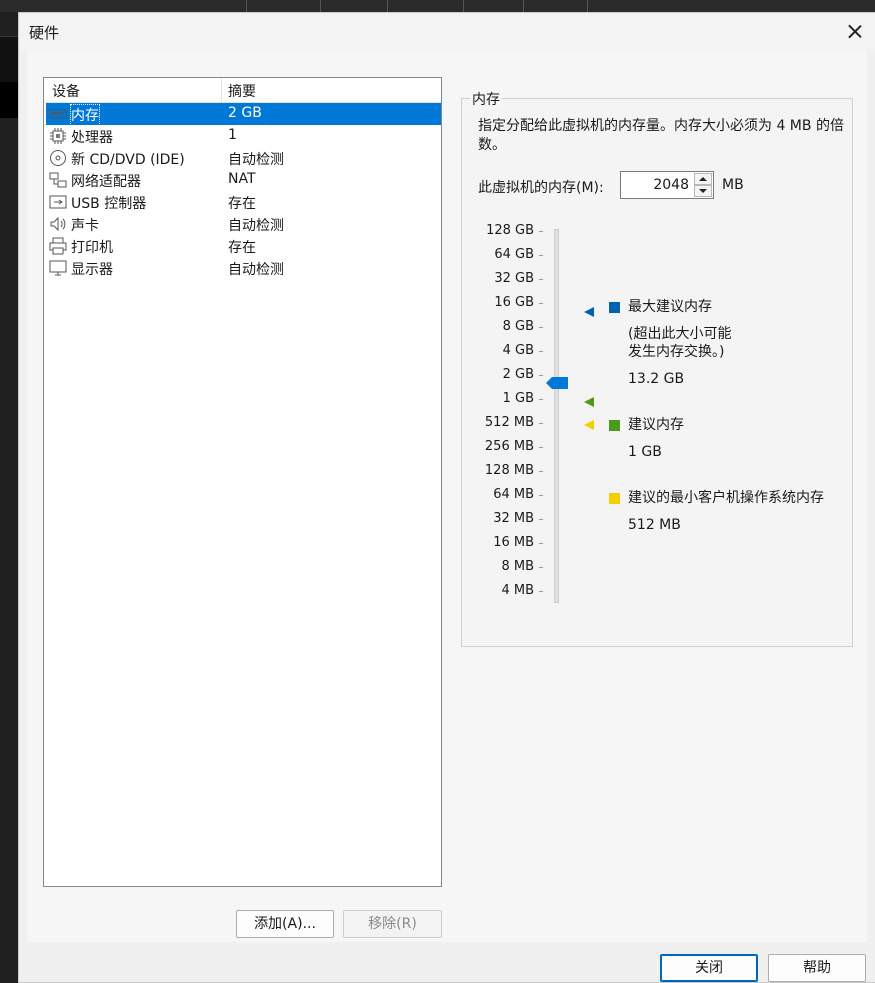  Describe the element at coordinates (513, 542) in the screenshot. I see `scale-label: 16 MB` at that location.